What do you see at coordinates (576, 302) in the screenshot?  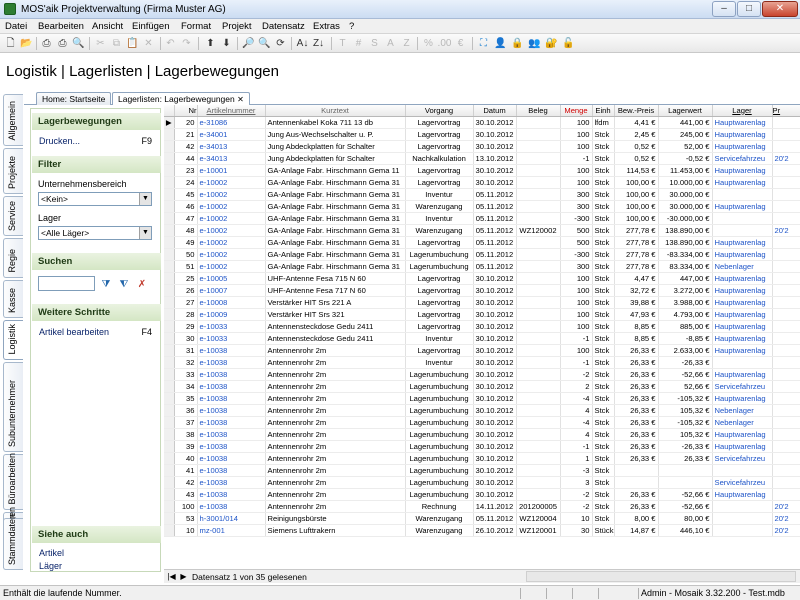 I see `table-cell: 100` at bounding box center [576, 302].